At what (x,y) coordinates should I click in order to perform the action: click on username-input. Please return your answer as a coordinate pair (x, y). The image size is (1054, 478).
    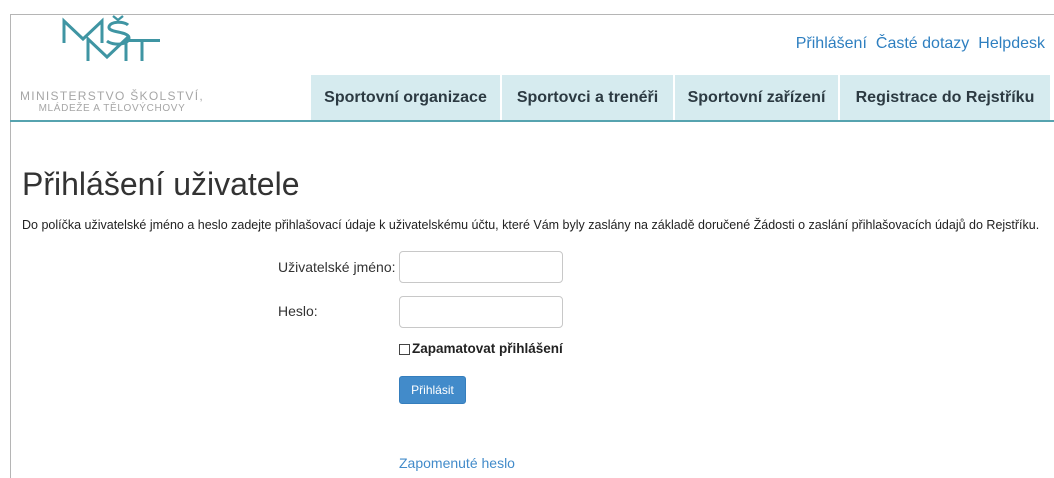
    Looking at the image, I should click on (481, 267).